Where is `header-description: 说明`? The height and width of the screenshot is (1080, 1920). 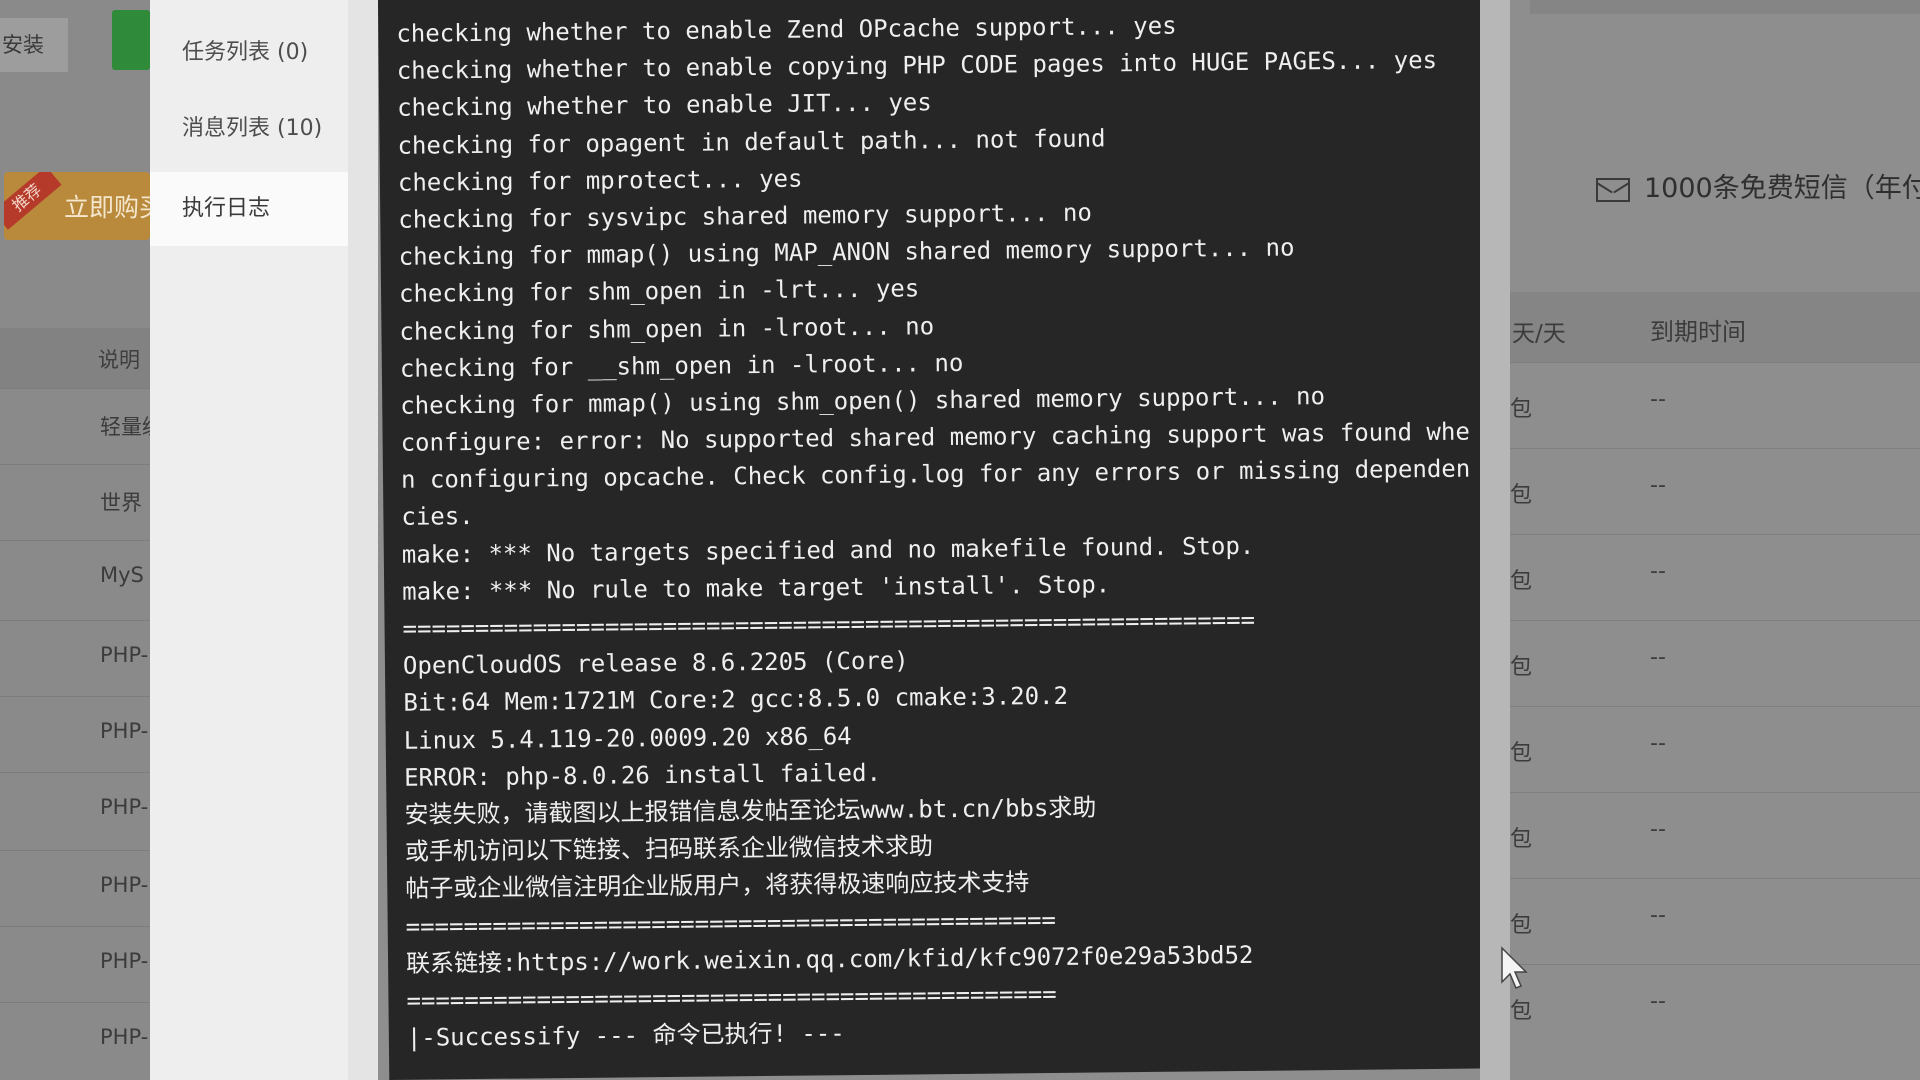 header-description: 说明 is located at coordinates (119, 360).